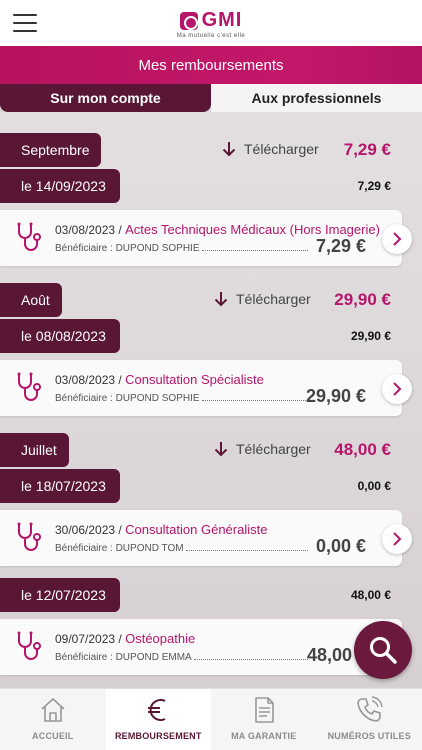 The height and width of the screenshot is (750, 422). Describe the element at coordinates (374, 186) in the screenshot. I see `date-total: 7,29 €` at that location.